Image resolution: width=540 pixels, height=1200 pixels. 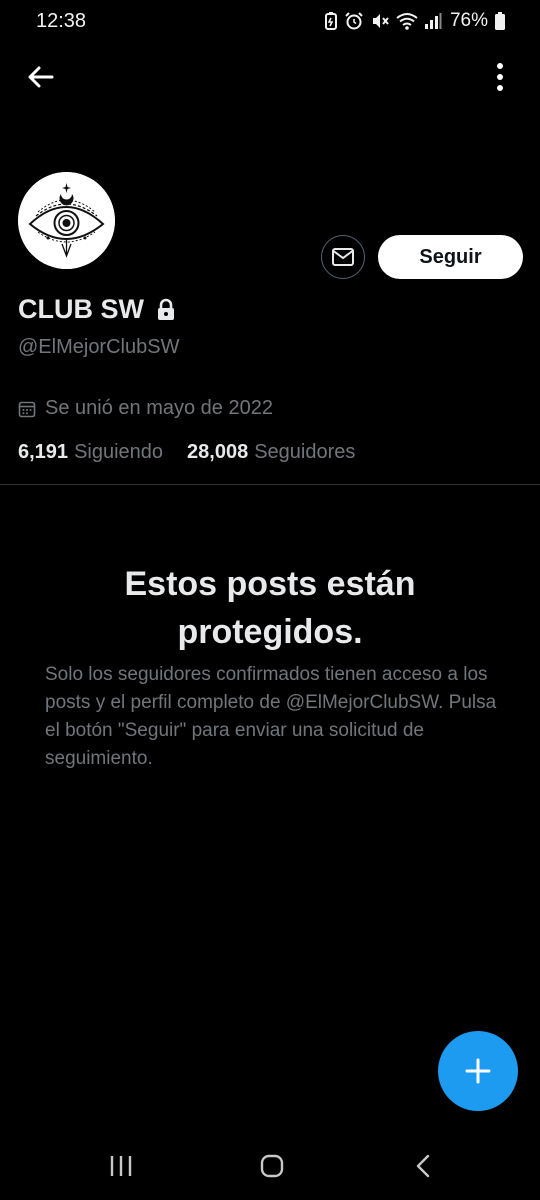 I want to click on stats-row: 6,191 Siguiendo 28,008 Seguidores, so click(x=186, y=452).